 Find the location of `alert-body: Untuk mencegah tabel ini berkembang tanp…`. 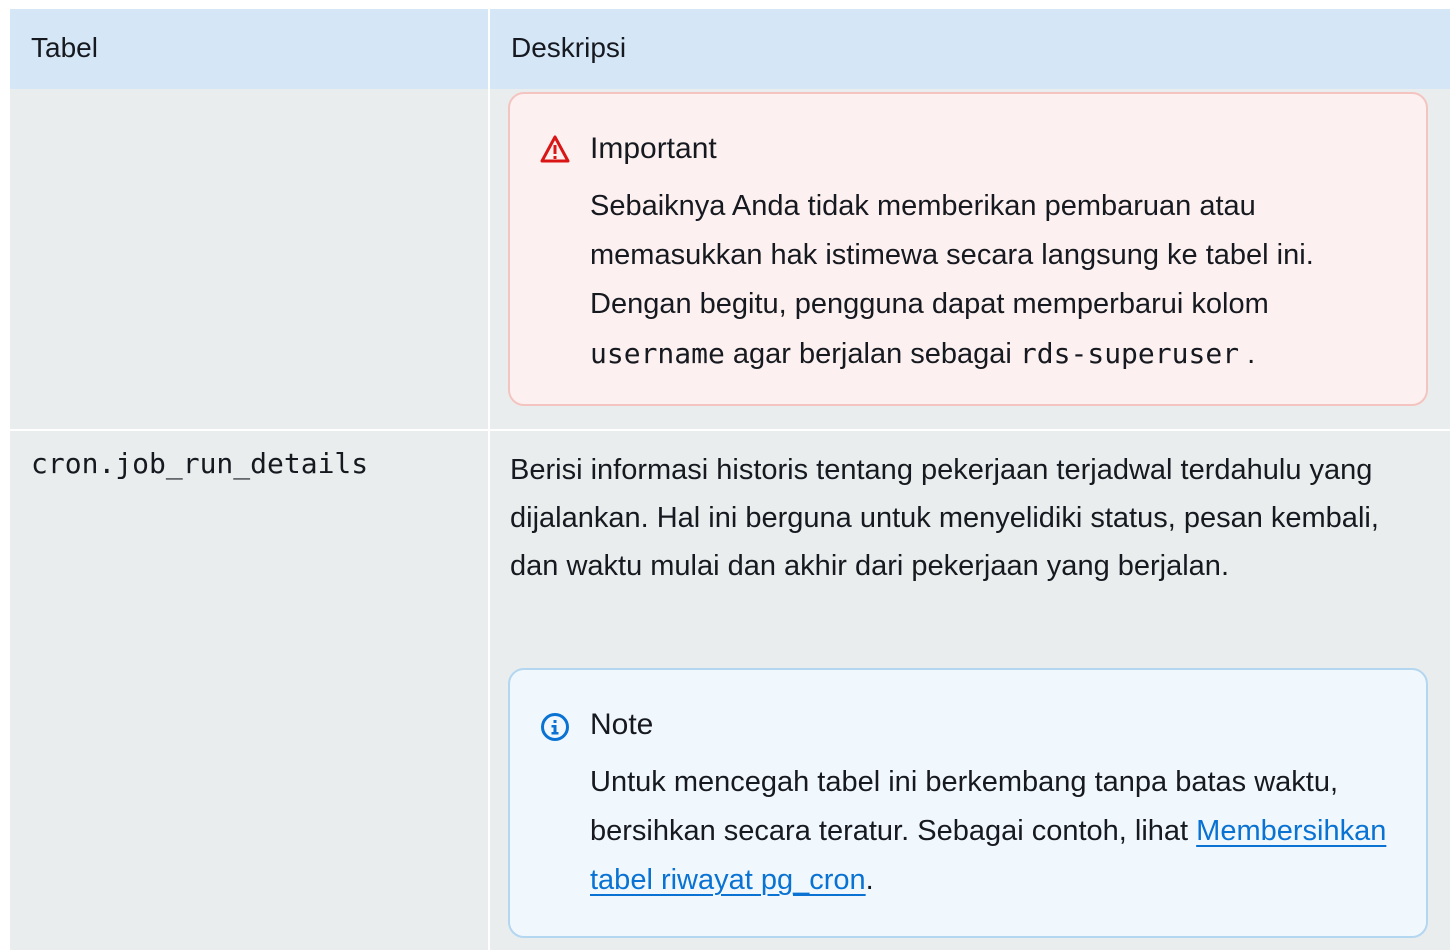

alert-body: Untuk mencegah tabel ini berkembang tanp… is located at coordinates (1000, 831).